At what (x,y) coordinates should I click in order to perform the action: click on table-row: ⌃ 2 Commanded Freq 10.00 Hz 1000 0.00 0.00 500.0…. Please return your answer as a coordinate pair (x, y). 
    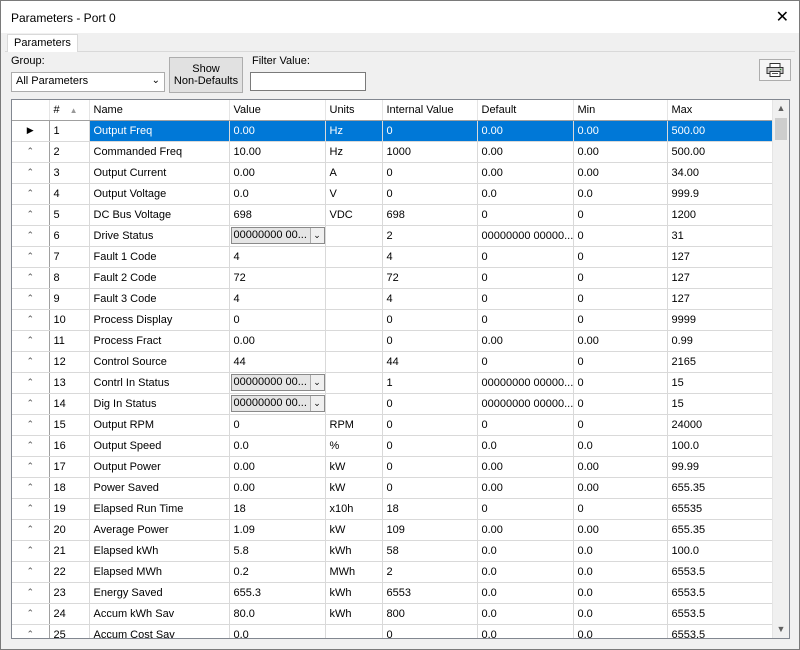
    Looking at the image, I should click on (392, 152).